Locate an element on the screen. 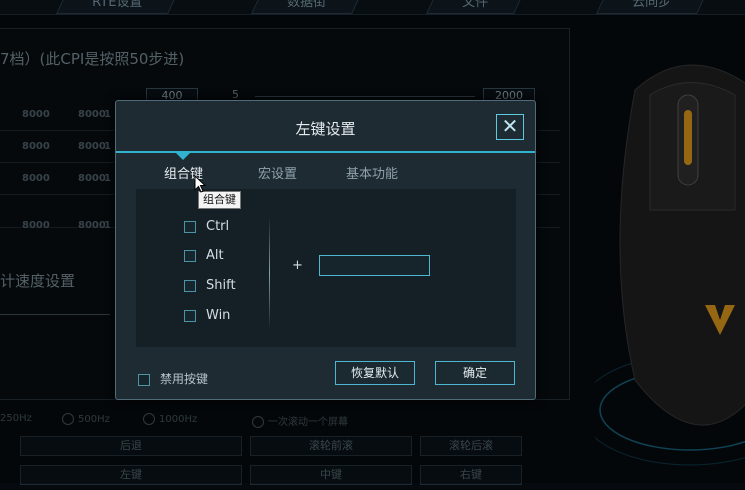 The width and height of the screenshot is (745, 490). tab-macro-settings: 宏设置 is located at coordinates (277, 172).